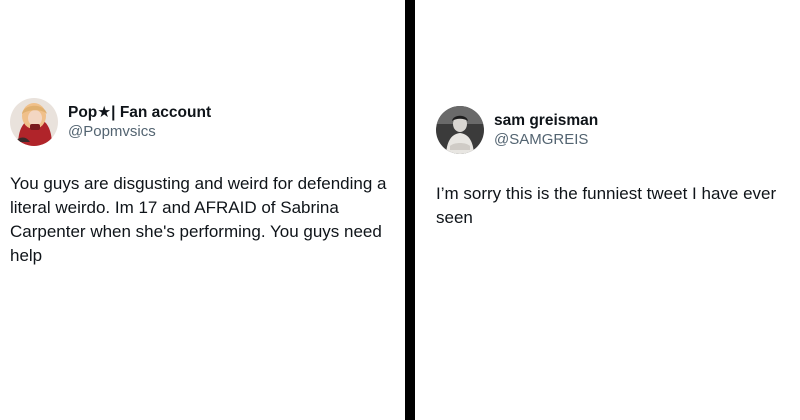 Image resolution: width=800 pixels, height=420 pixels. Describe the element at coordinates (546, 139) in the screenshot. I see `user-handle: @SAMGREIS` at that location.